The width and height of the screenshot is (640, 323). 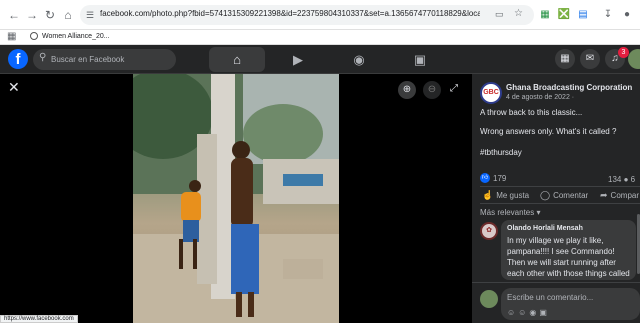 I want to click on extension-icon: ▦, so click(x=545, y=15).